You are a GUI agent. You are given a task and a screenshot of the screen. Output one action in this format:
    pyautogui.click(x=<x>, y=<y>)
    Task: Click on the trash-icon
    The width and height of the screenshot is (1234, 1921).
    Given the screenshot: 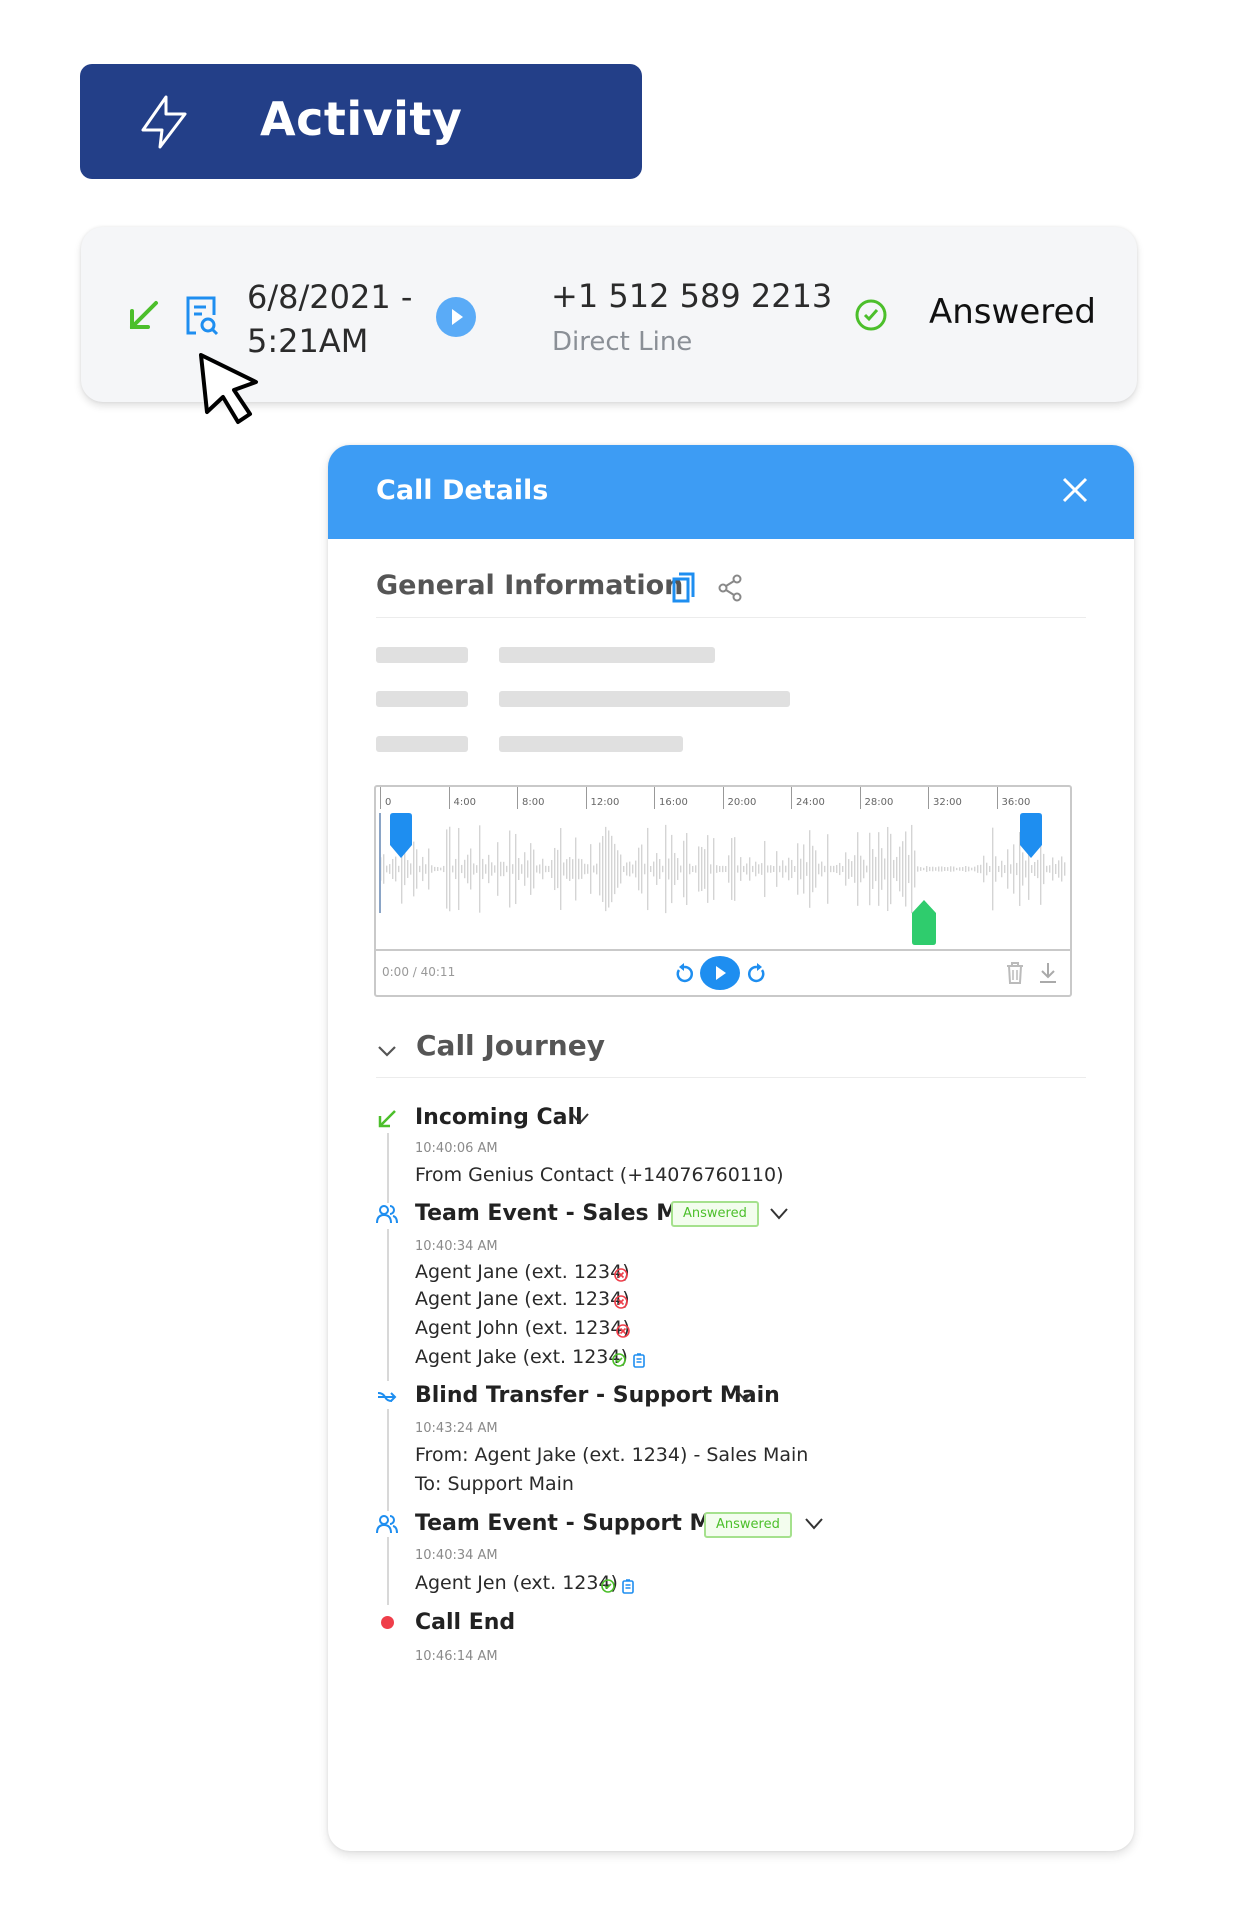 What is the action you would take?
    pyautogui.click(x=1015, y=973)
    